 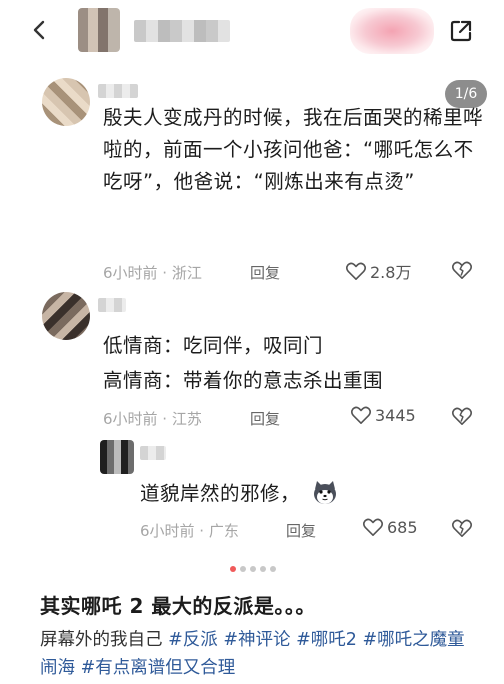 I want to click on hashtag-link: #哪吒2, so click(x=326, y=640).